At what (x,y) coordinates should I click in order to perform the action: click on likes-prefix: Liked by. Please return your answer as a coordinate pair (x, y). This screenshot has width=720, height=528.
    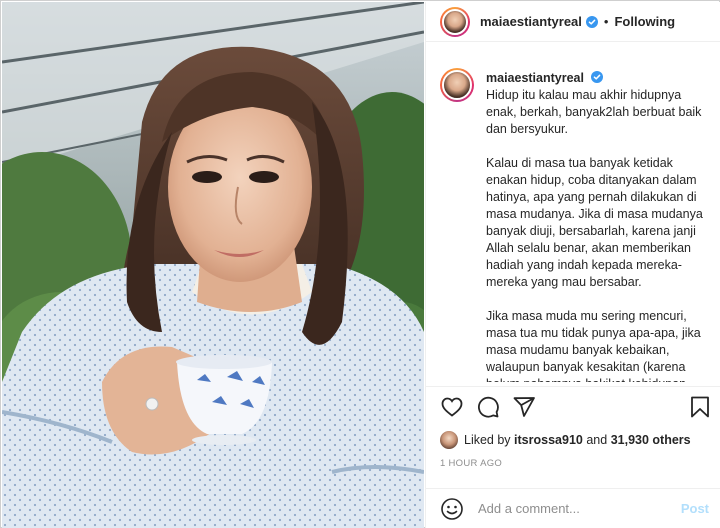
    Looking at the image, I should click on (487, 440).